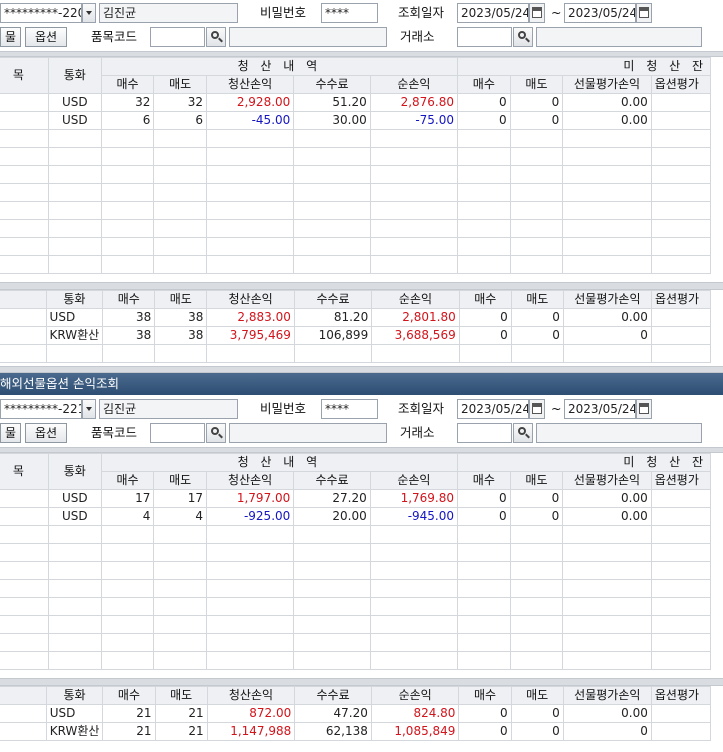 This screenshot has width=723, height=752. What do you see at coordinates (41, 409) in the screenshot?
I see `account-select-2: *********-221` at bounding box center [41, 409].